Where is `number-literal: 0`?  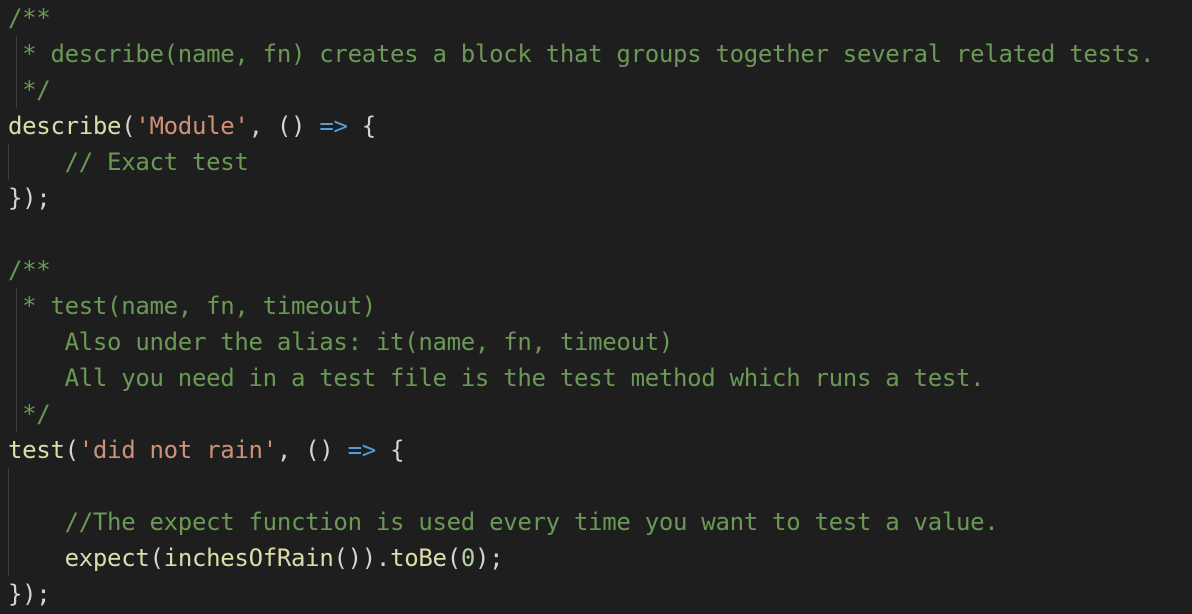
number-literal: 0 is located at coordinates (467, 558).